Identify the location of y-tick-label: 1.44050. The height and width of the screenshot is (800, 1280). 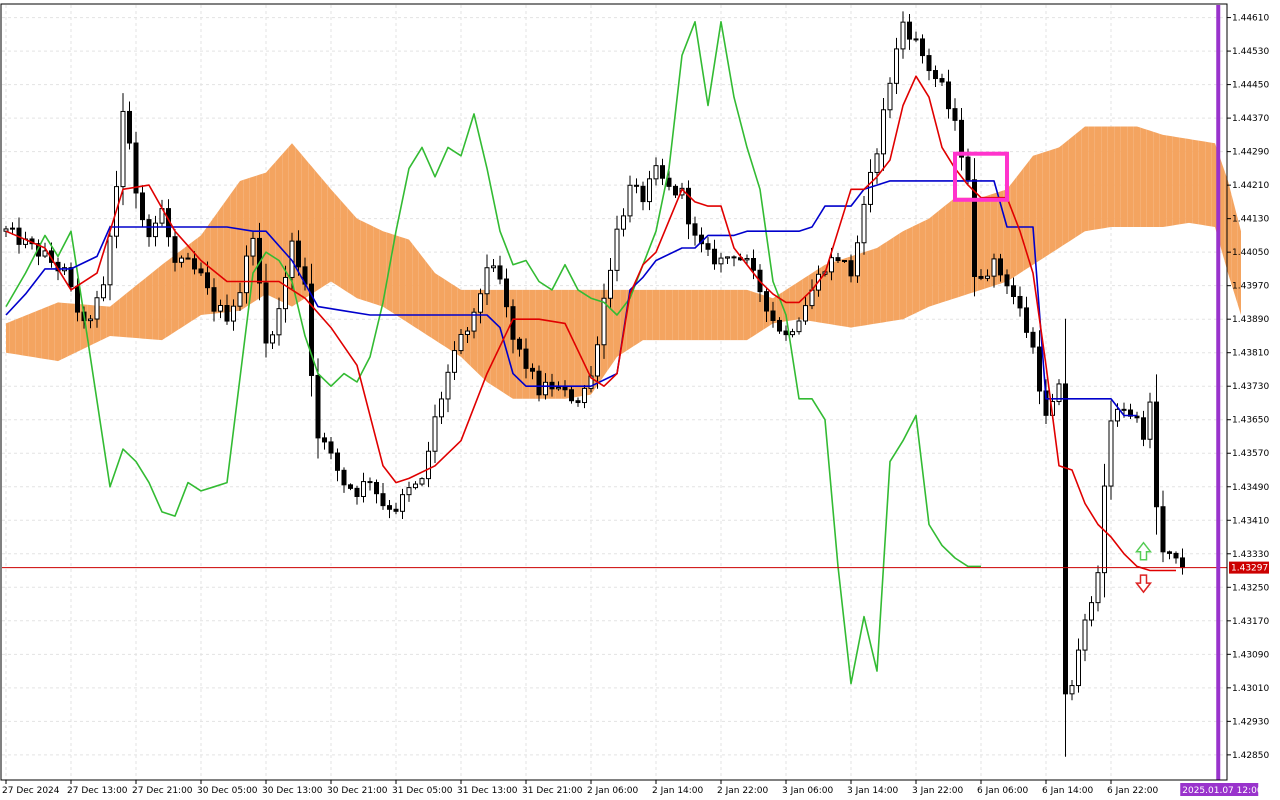
(1250, 253).